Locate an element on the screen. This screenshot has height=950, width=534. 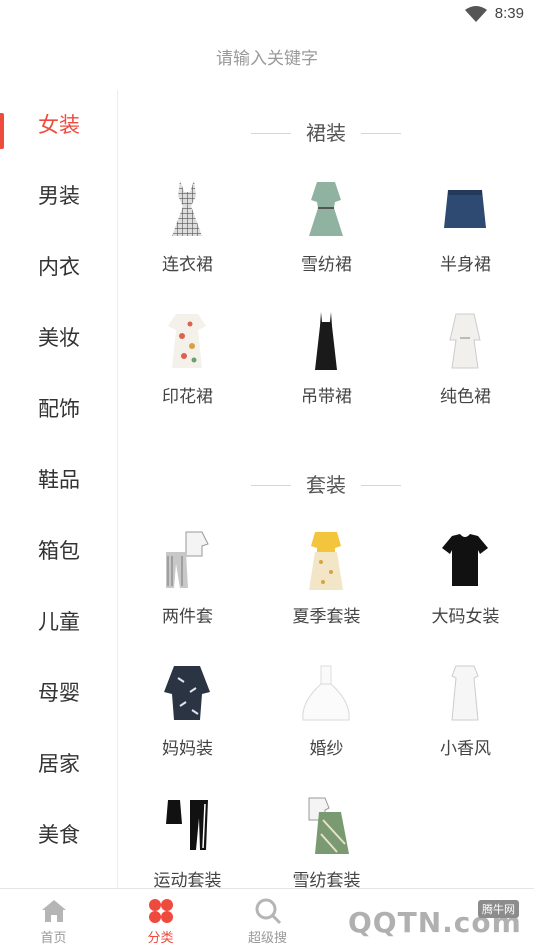
tab-category: 分类 is located at coordinates (160, 919).